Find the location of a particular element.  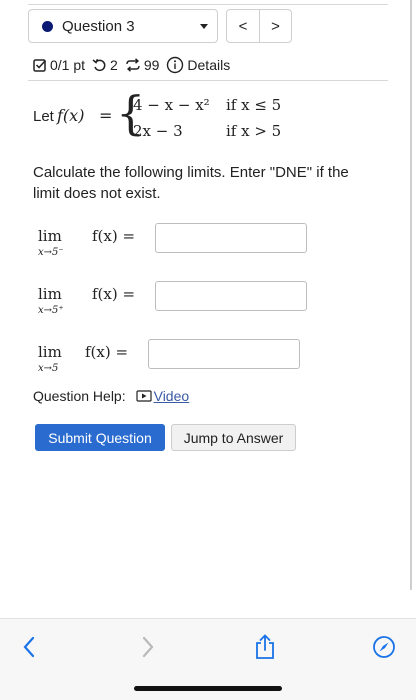

retries-text: 2 is located at coordinates (114, 65).